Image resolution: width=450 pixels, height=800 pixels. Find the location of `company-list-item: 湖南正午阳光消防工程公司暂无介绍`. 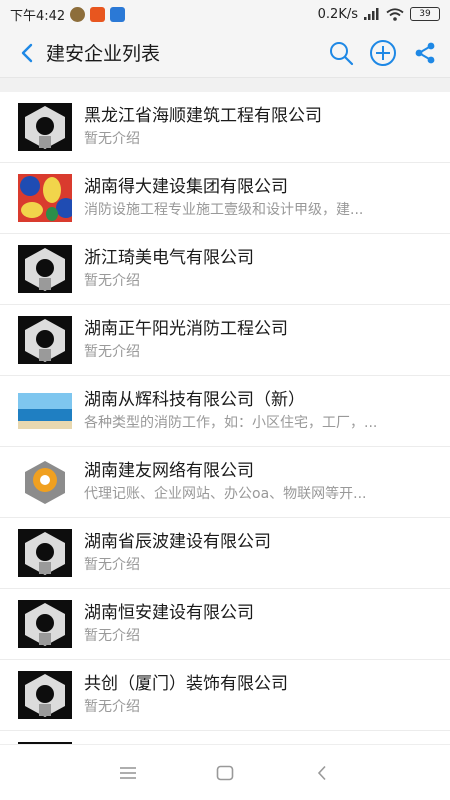

company-list-item: 湖南正午阳光消防工程公司暂无介绍 is located at coordinates (225, 340).